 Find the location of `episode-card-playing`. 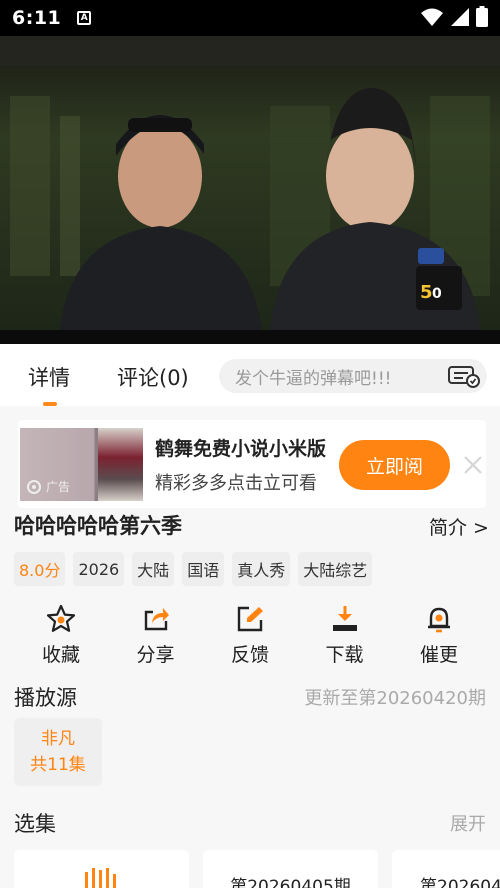

episode-card-playing is located at coordinates (101, 869).